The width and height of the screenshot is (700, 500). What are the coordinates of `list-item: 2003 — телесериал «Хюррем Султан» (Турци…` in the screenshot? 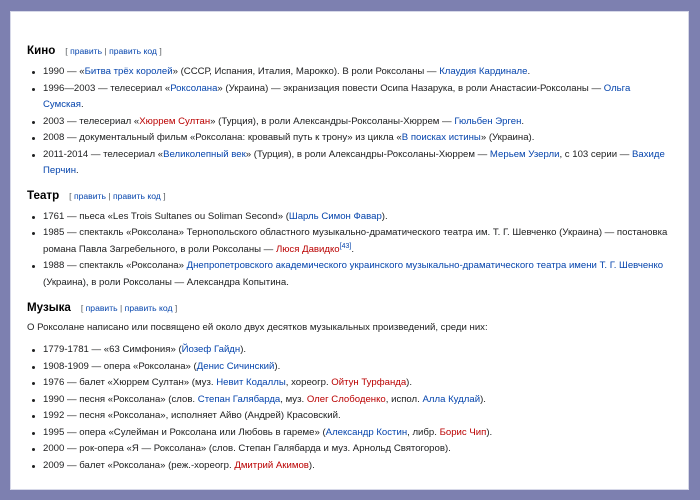 It's located at (351, 122).